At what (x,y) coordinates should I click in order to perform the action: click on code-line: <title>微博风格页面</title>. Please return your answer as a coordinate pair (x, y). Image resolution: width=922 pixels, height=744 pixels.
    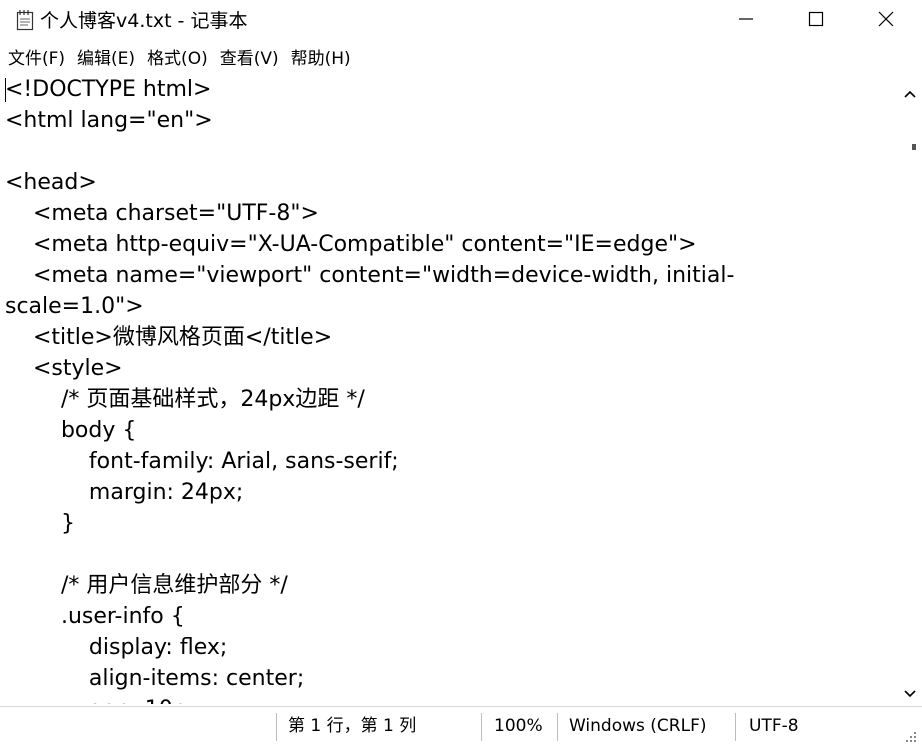
    Looking at the image, I should click on (169, 337).